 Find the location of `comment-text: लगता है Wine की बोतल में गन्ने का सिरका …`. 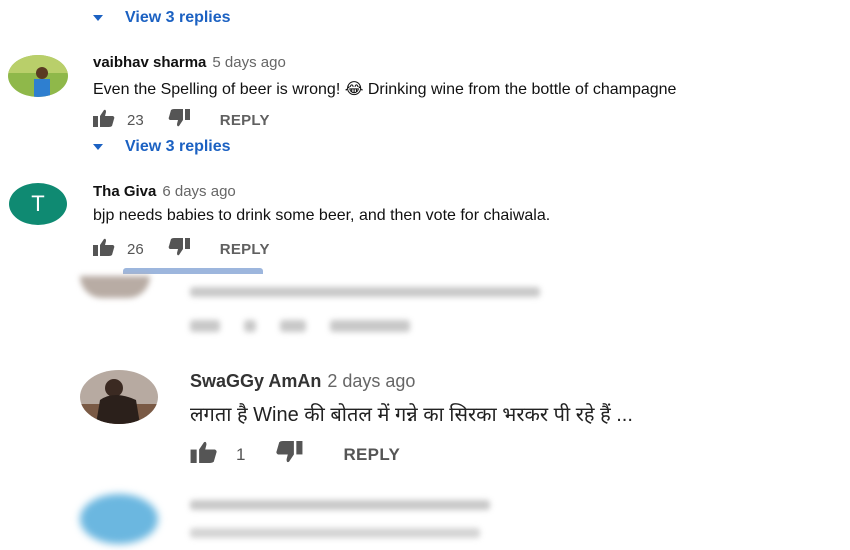

comment-text: लगता है Wine की बोतल में गन्ने का सिरका … is located at coordinates (411, 415).